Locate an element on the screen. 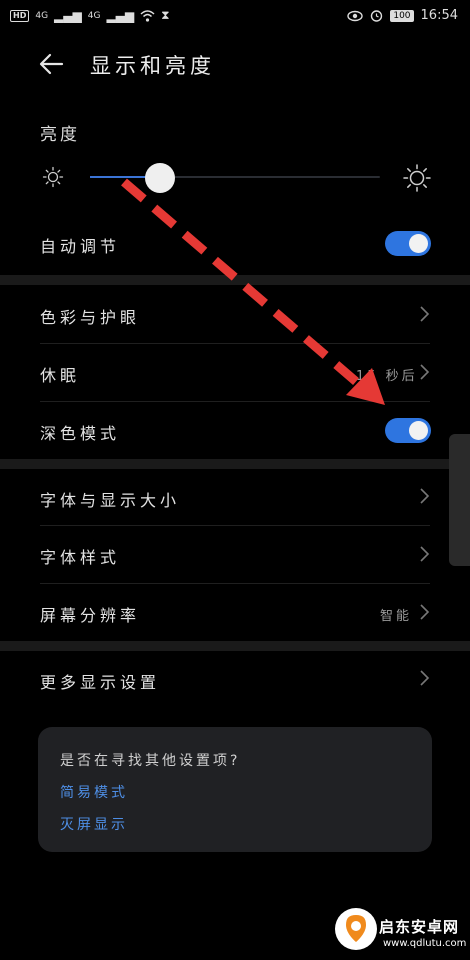 Image resolution: width=470 pixels, height=960 pixels. eye-comfort-icon is located at coordinates (355, 15).